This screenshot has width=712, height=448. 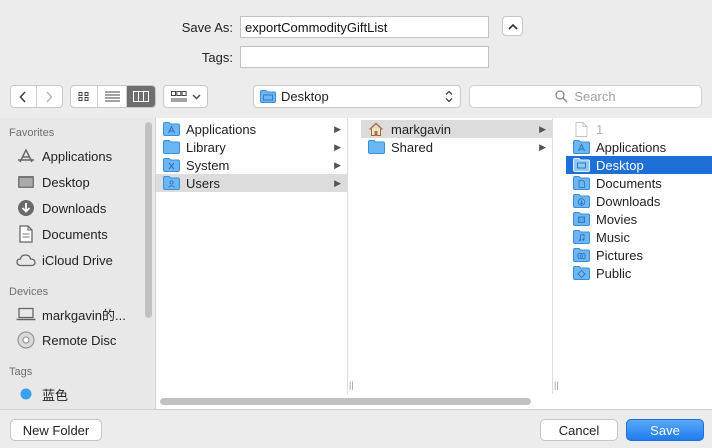 What do you see at coordinates (251, 183) in the screenshot?
I see `list-item-users: Users ▶` at bounding box center [251, 183].